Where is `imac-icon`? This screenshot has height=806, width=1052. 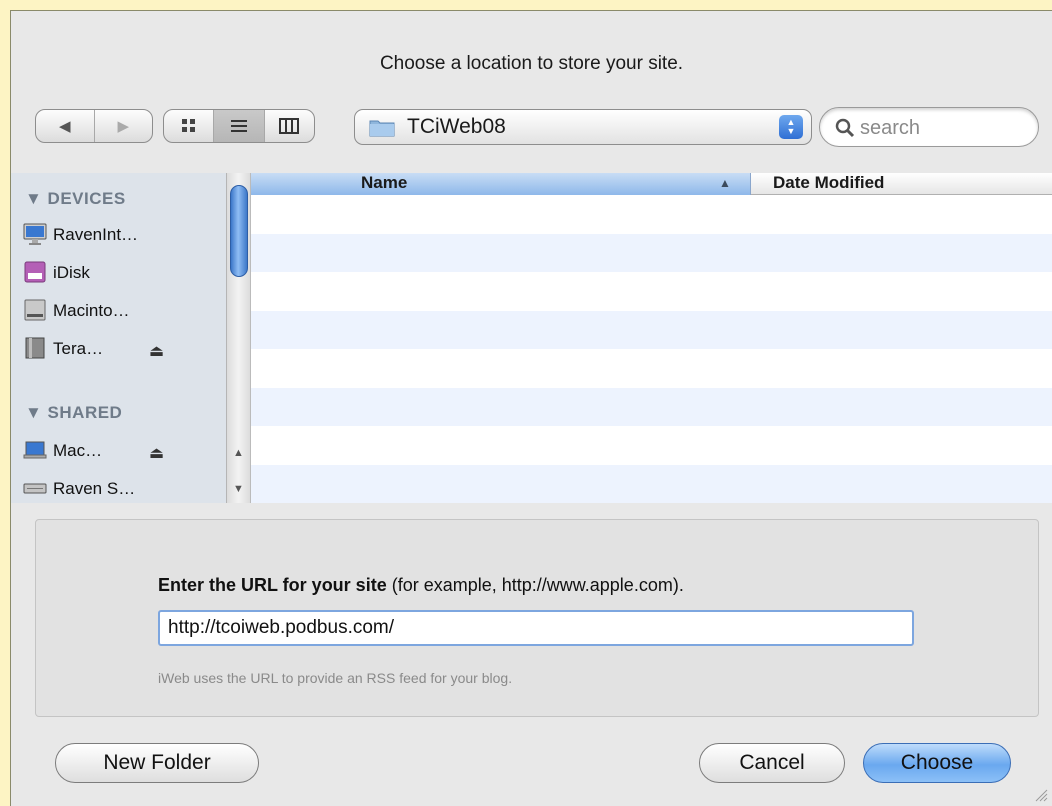 imac-icon is located at coordinates (35, 234).